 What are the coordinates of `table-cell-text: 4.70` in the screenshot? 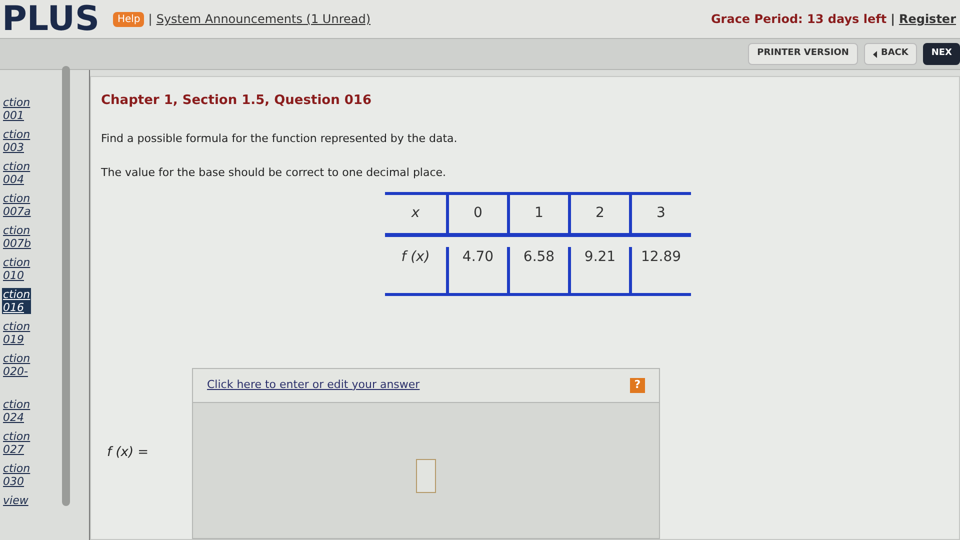 It's located at (478, 257).